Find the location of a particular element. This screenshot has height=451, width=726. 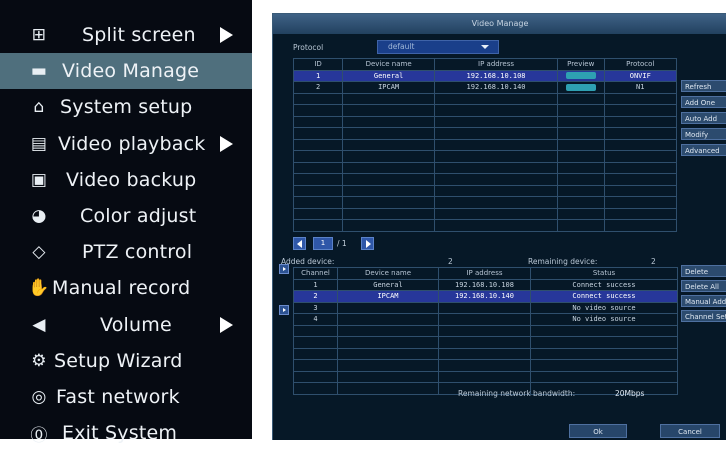

manual-add-button: Manual Add is located at coordinates (703, 301).